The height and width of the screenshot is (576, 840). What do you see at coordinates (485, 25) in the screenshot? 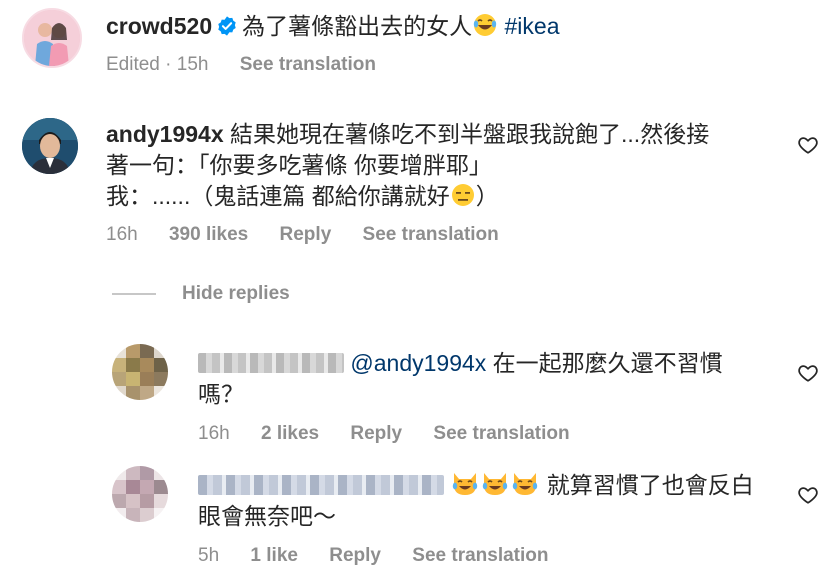
I see `laughing-tears-emoji-icon` at bounding box center [485, 25].